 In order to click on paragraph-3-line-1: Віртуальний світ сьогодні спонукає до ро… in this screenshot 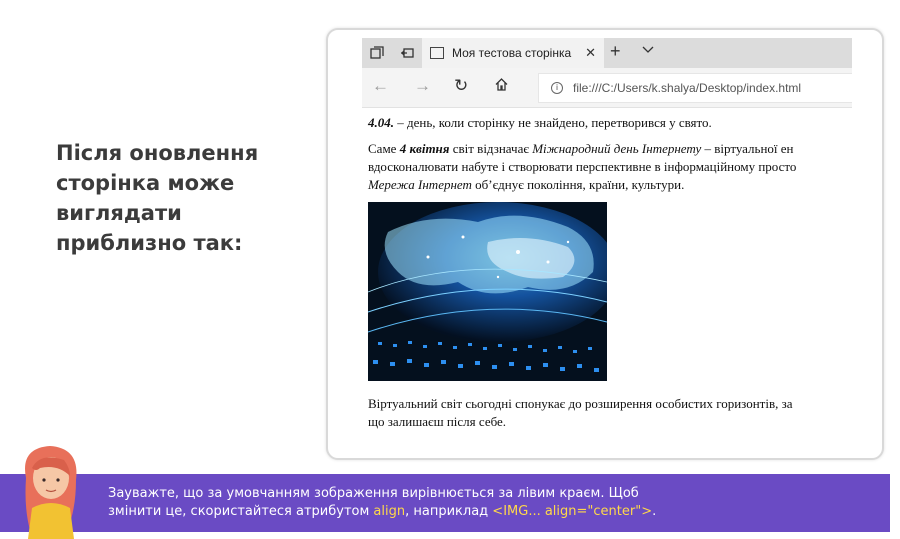, I will do `click(580, 403)`.